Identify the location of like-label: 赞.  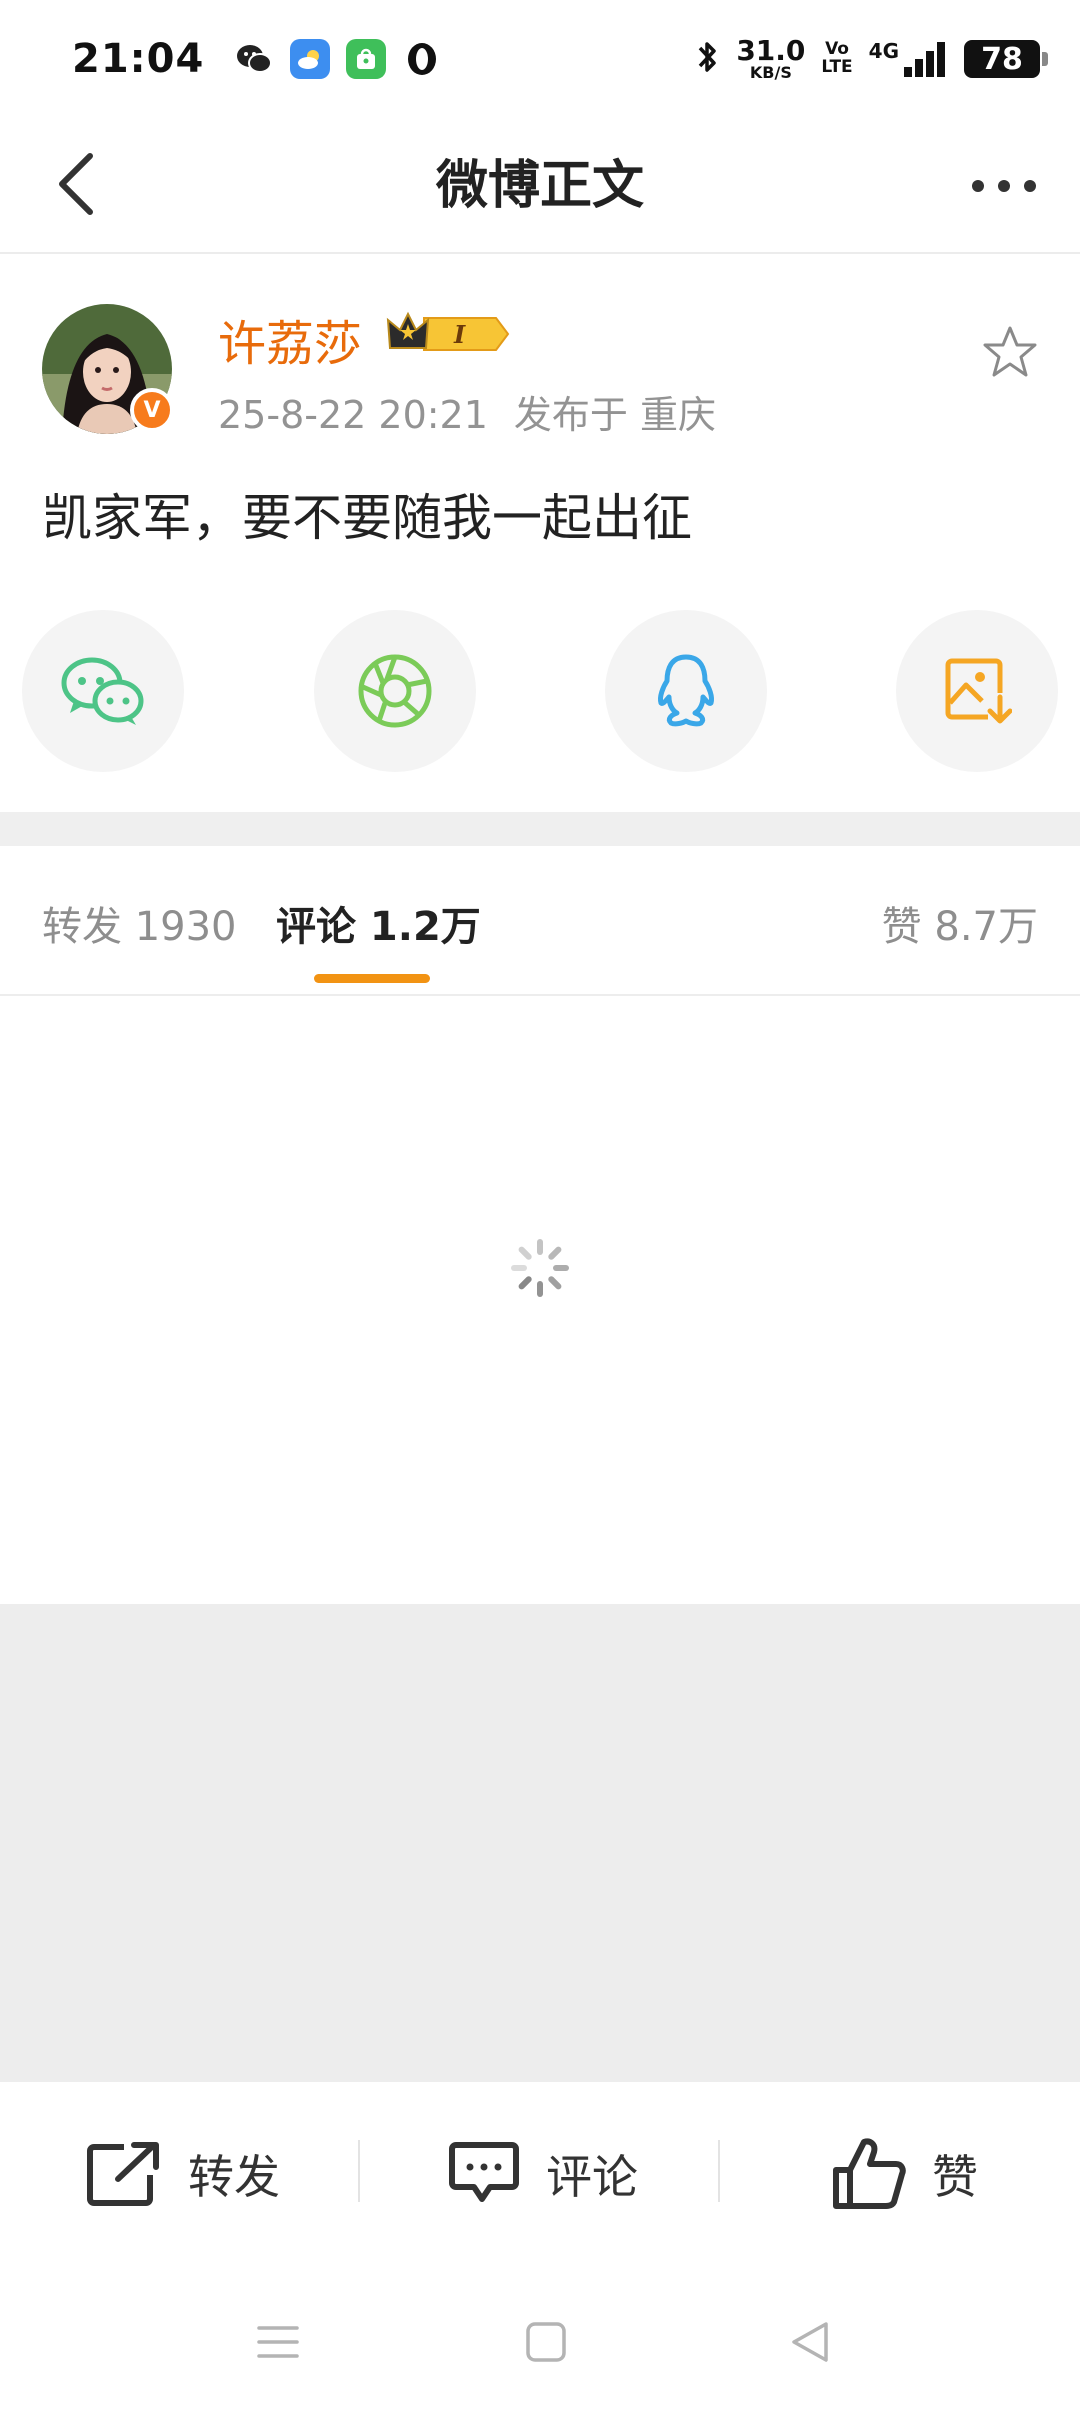
(955, 2177).